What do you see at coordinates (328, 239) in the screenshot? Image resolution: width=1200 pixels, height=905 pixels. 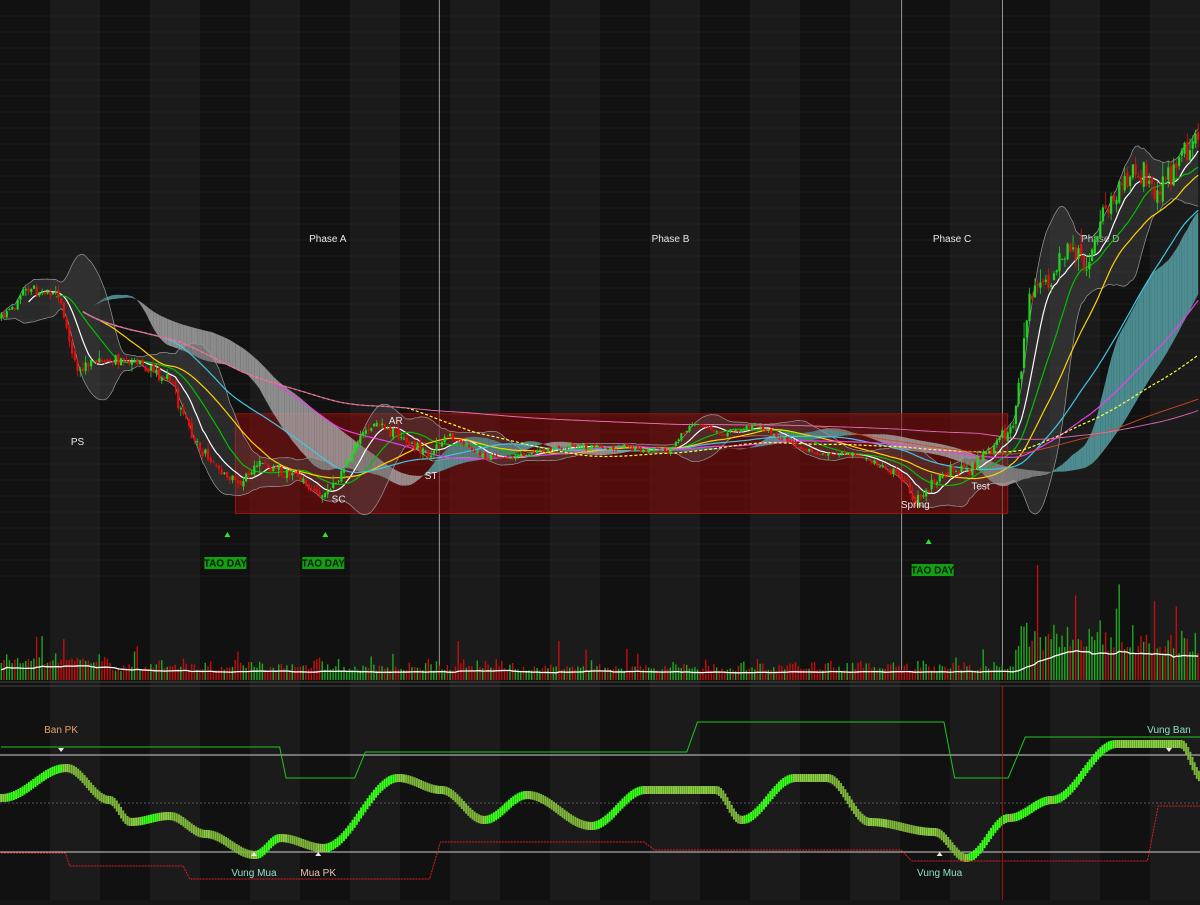 I see `phase-label-1: Phase A` at bounding box center [328, 239].